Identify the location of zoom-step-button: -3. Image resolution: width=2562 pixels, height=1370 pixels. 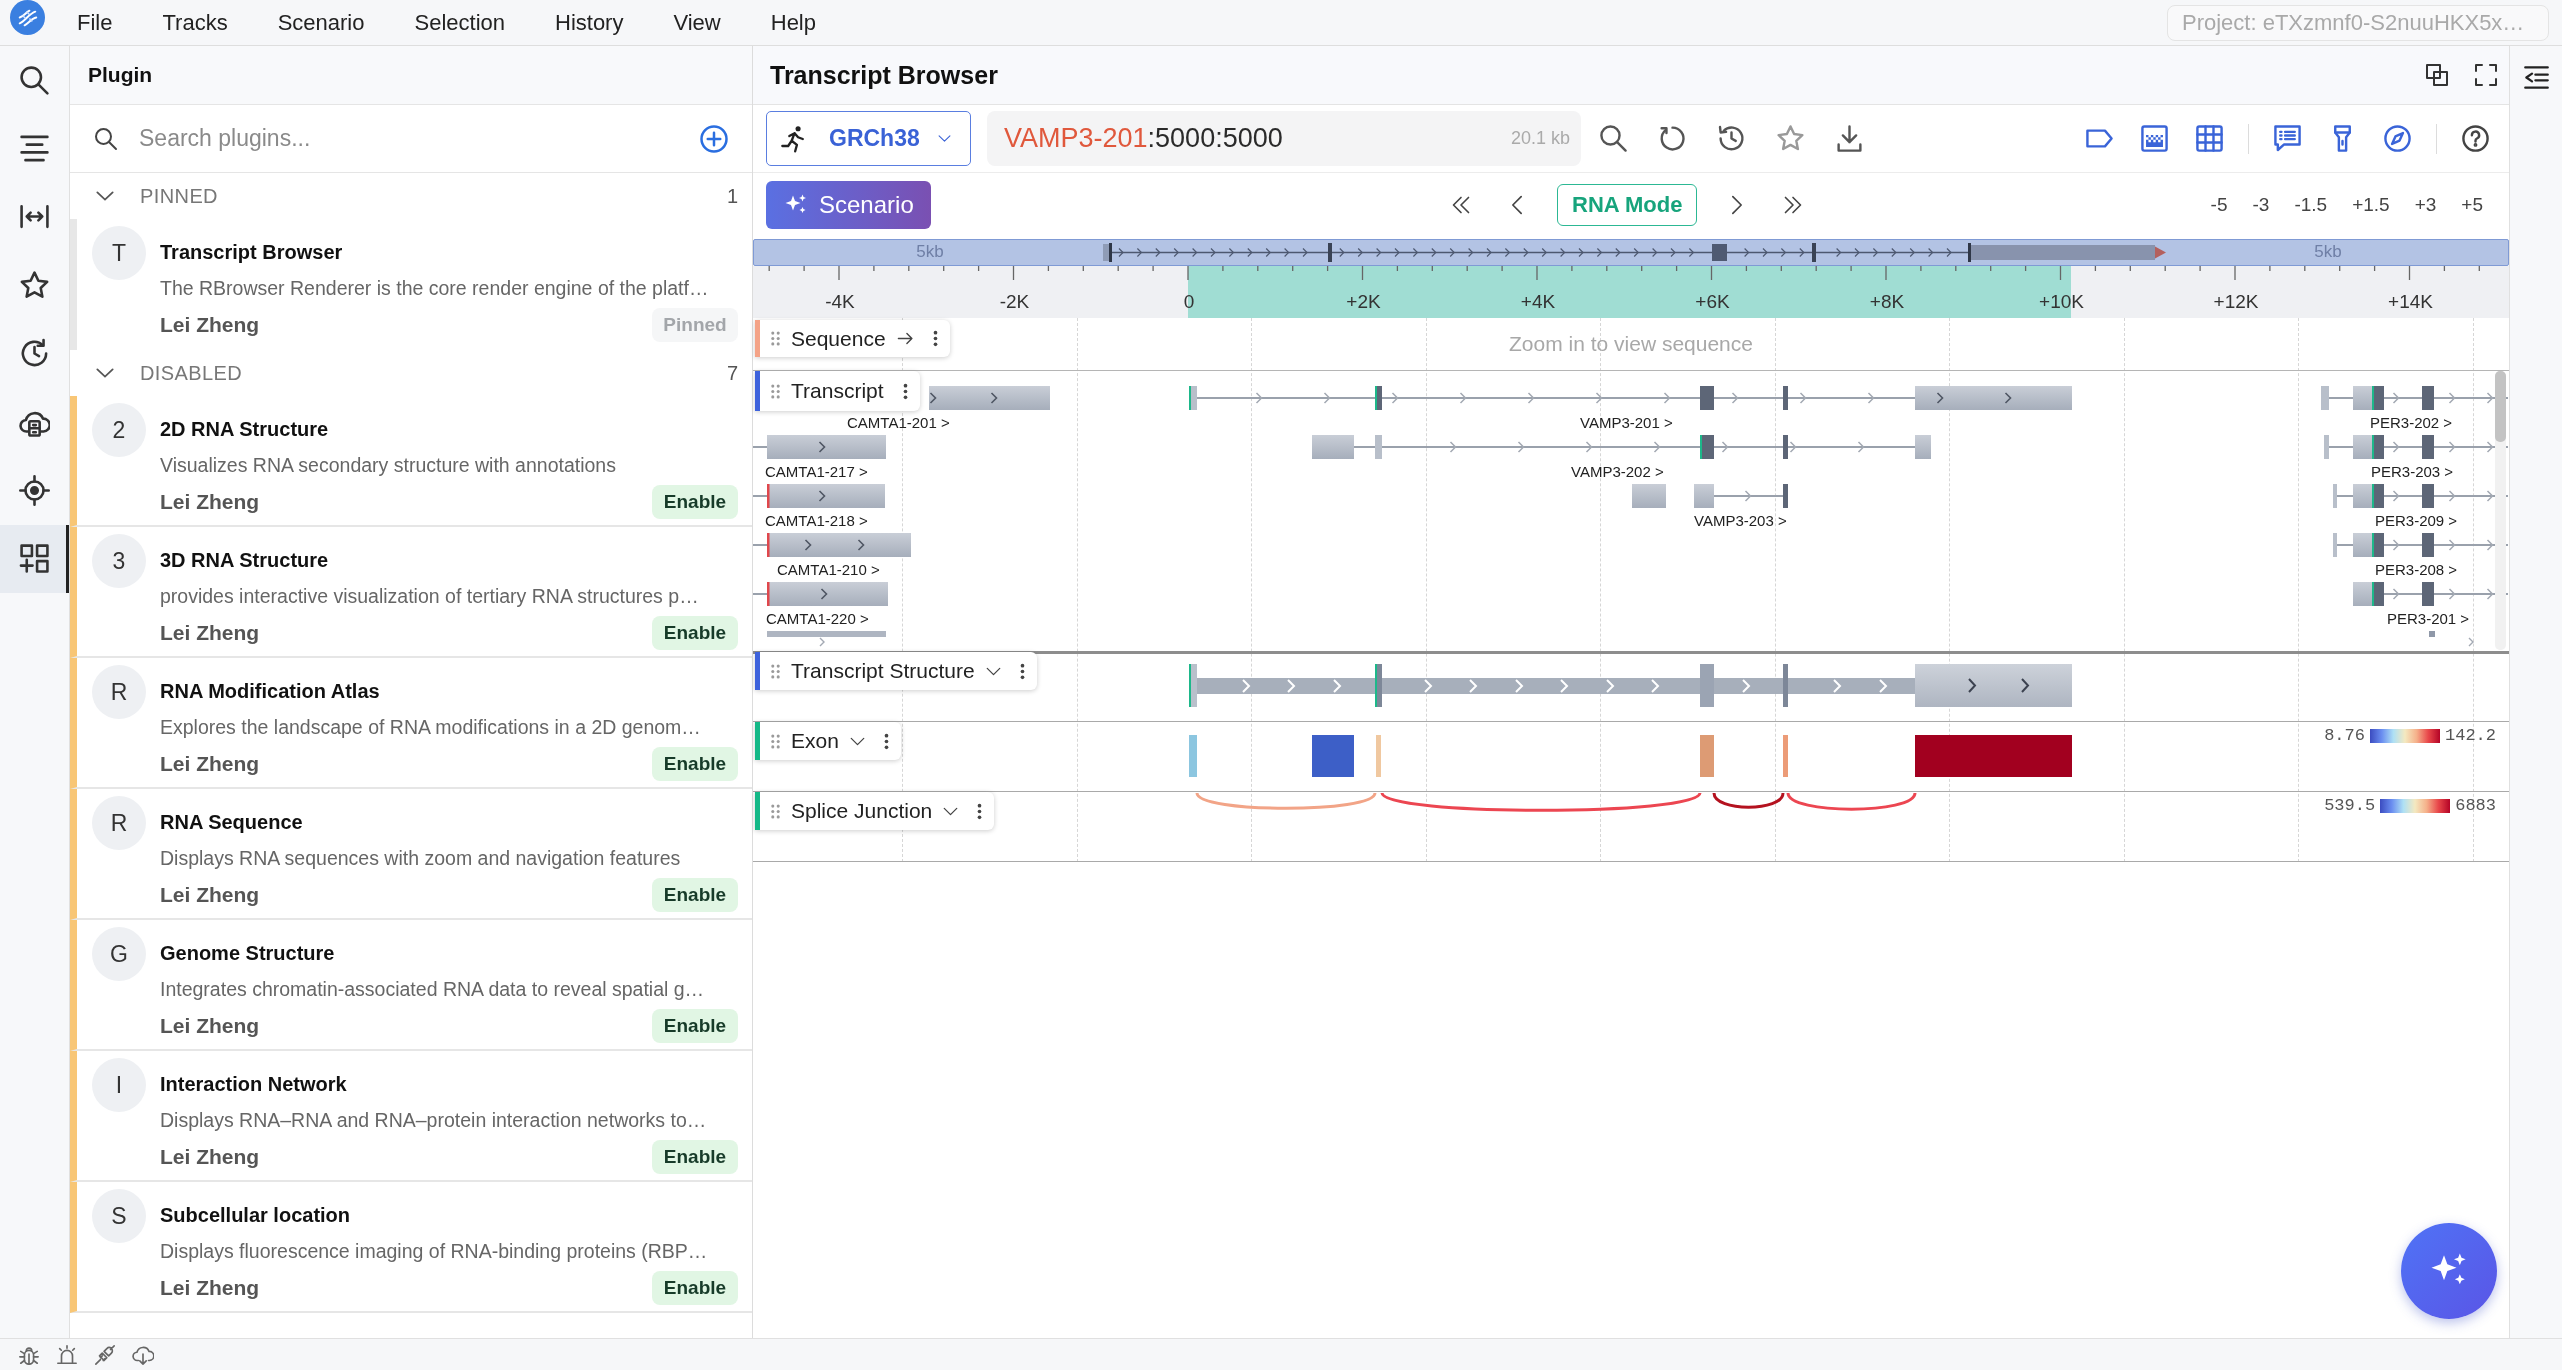
(2261, 205).